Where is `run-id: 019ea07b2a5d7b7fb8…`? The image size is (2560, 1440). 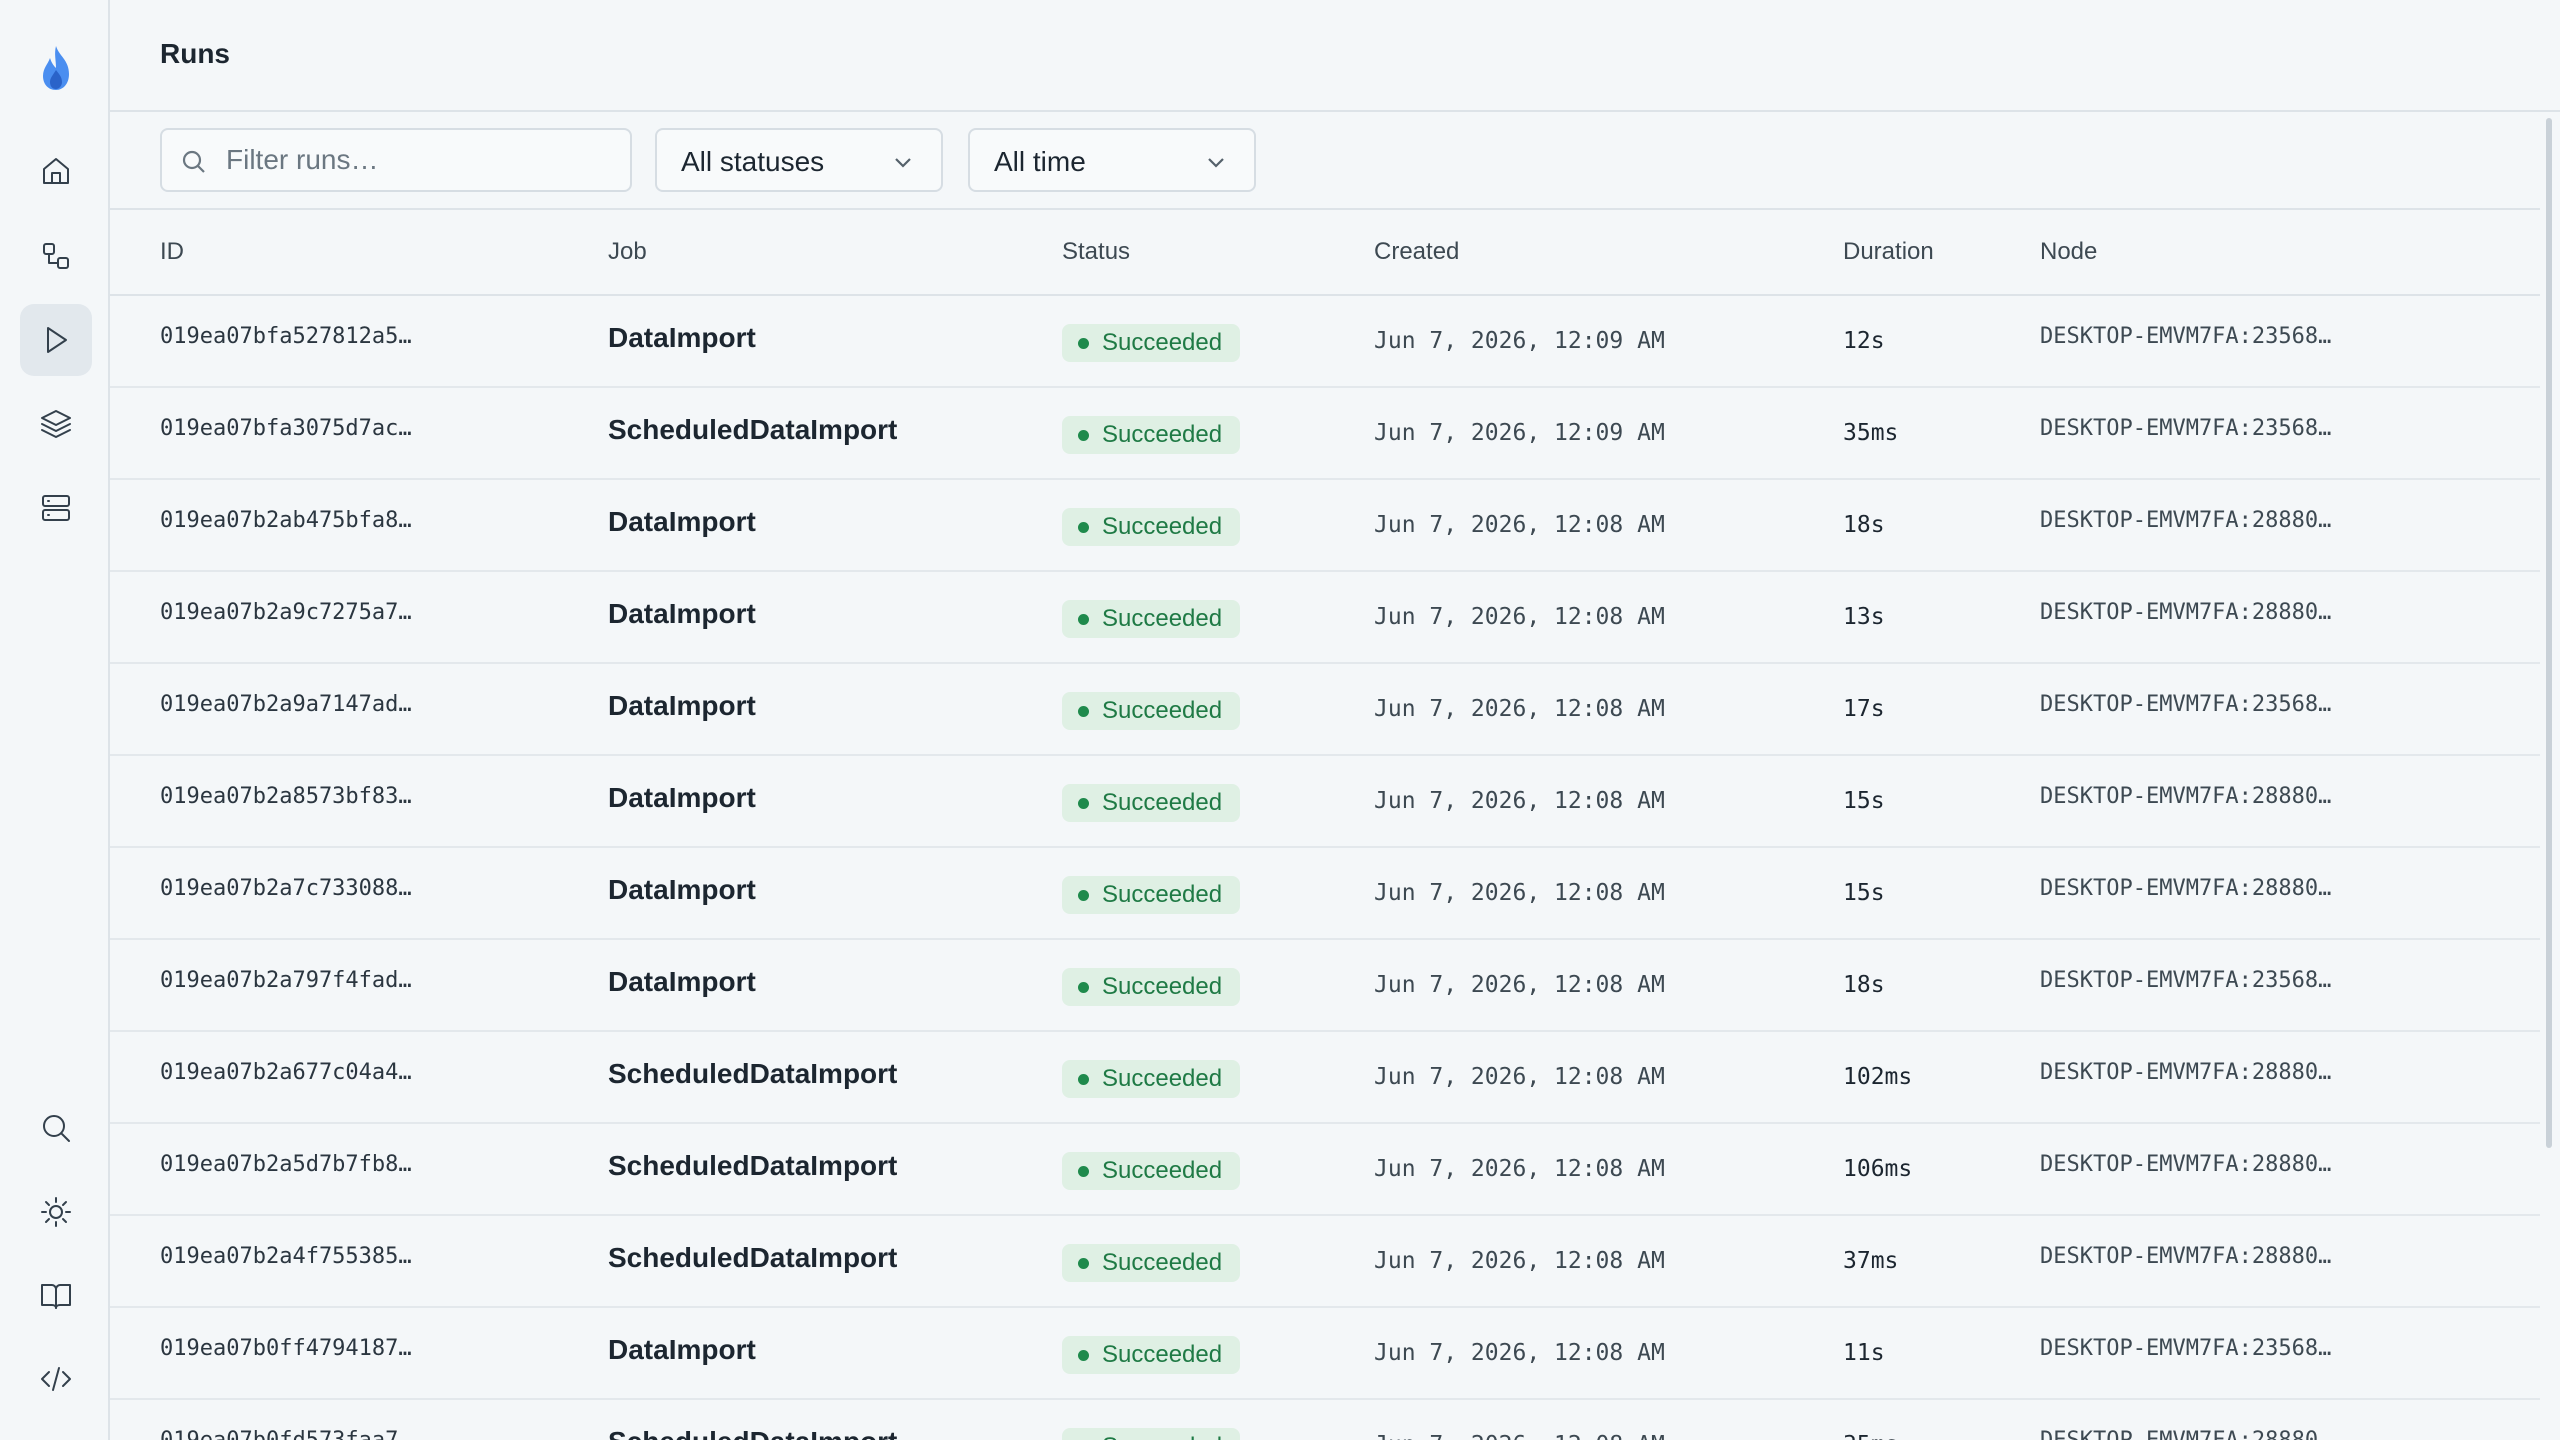
run-id: 019ea07b2a5d7b7fb8… is located at coordinates (286, 1164).